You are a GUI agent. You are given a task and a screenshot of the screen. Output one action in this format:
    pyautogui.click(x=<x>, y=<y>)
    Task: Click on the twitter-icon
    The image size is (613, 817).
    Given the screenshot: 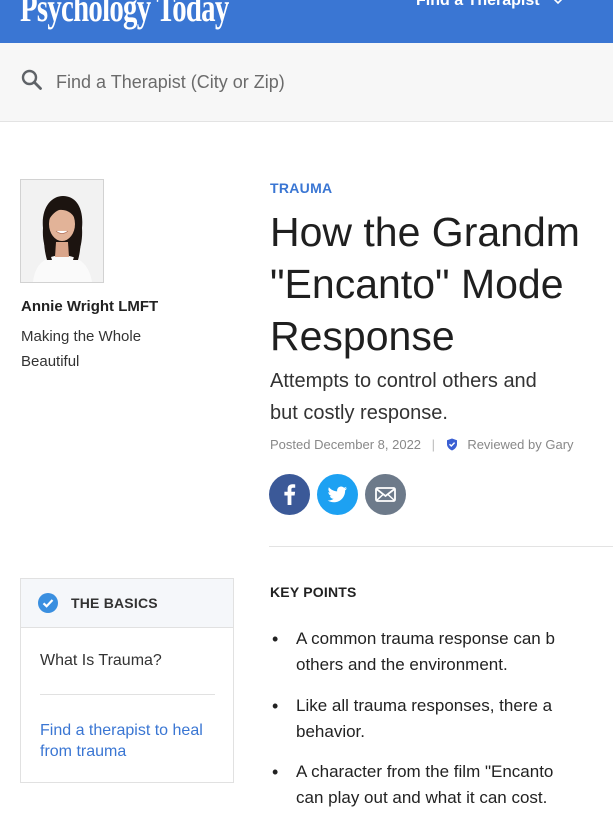 What is the action you would take?
    pyautogui.click(x=337, y=494)
    